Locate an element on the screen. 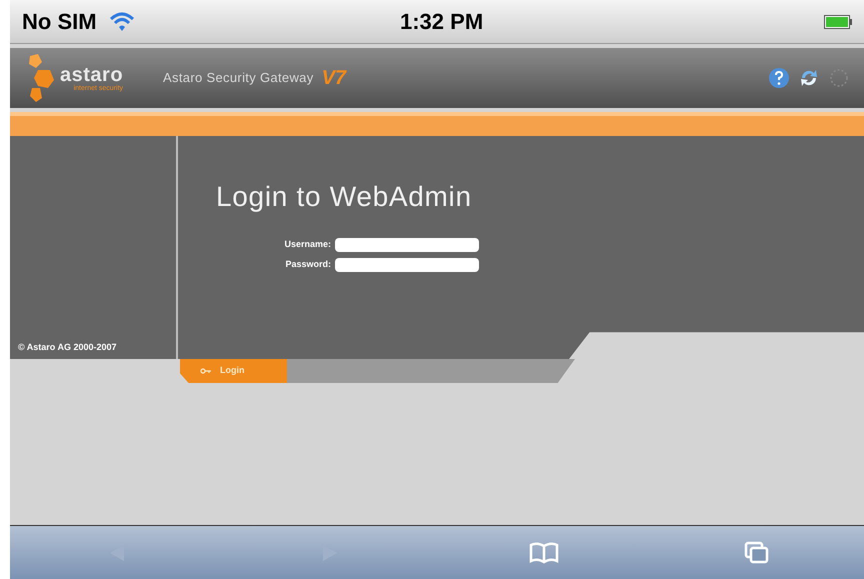  login-button: Login is located at coordinates (233, 371).